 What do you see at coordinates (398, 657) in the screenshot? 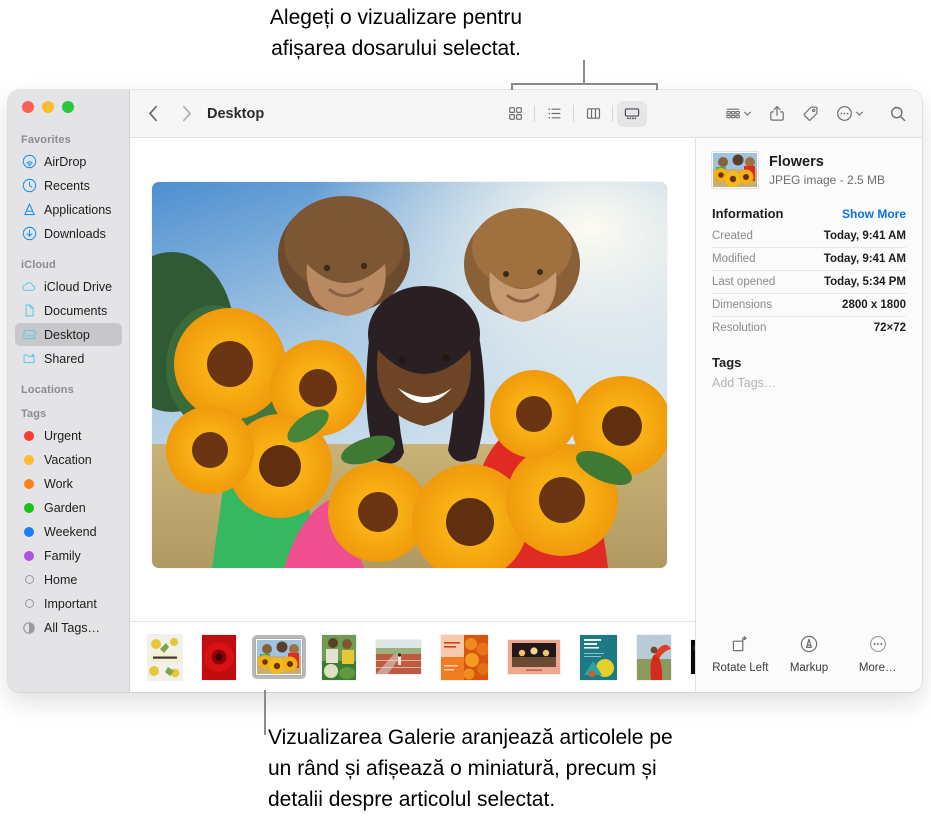
I see `thumb-track` at bounding box center [398, 657].